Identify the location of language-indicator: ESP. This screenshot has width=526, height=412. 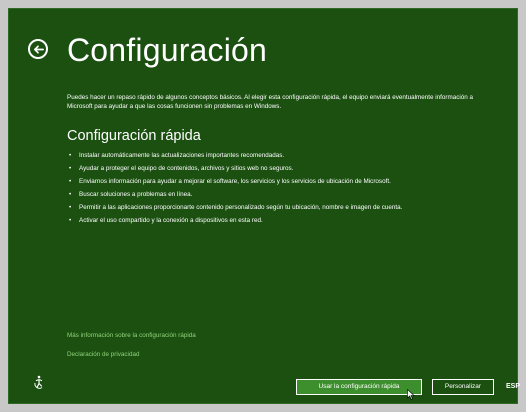
(513, 386).